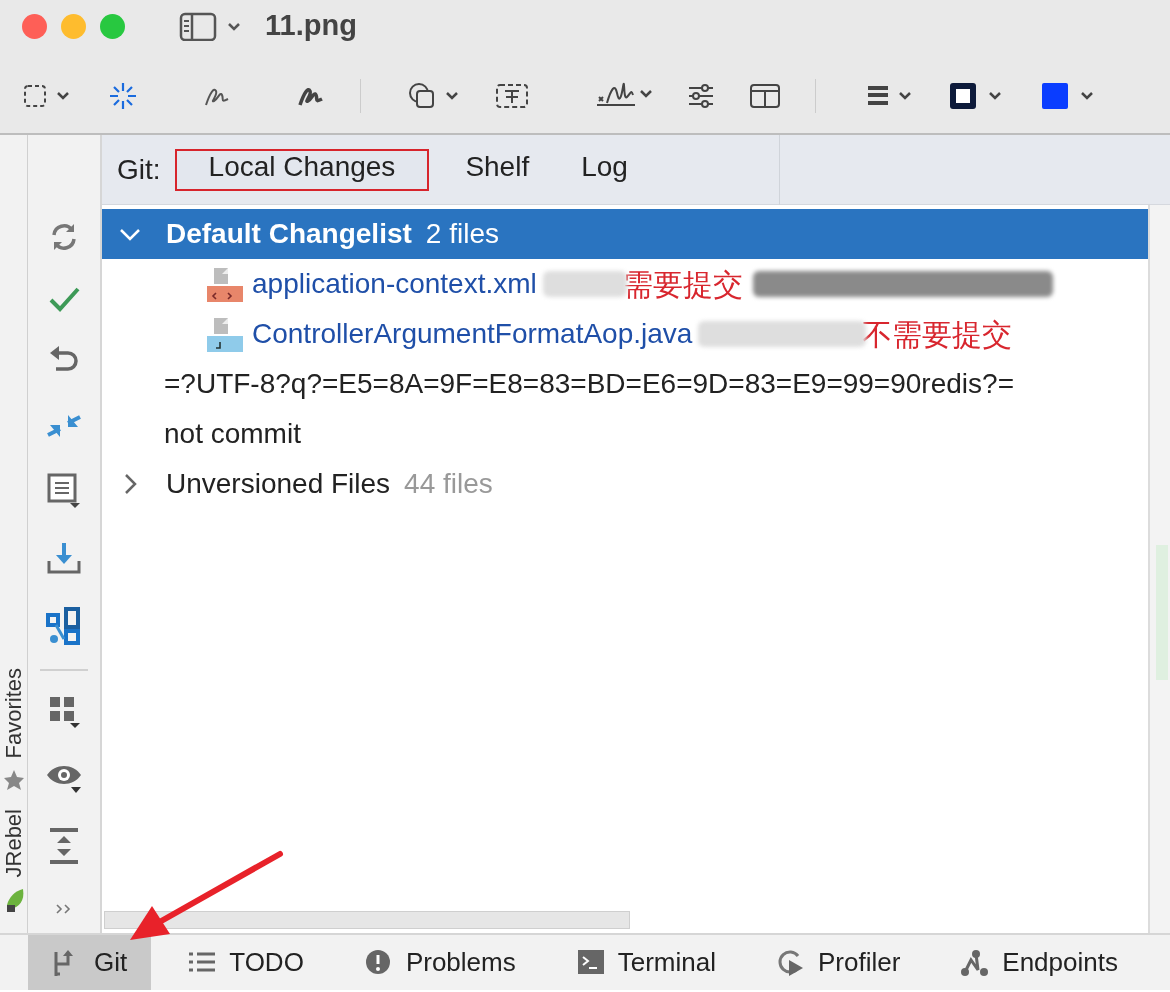  What do you see at coordinates (64, 909) in the screenshot?
I see `more-icon` at bounding box center [64, 909].